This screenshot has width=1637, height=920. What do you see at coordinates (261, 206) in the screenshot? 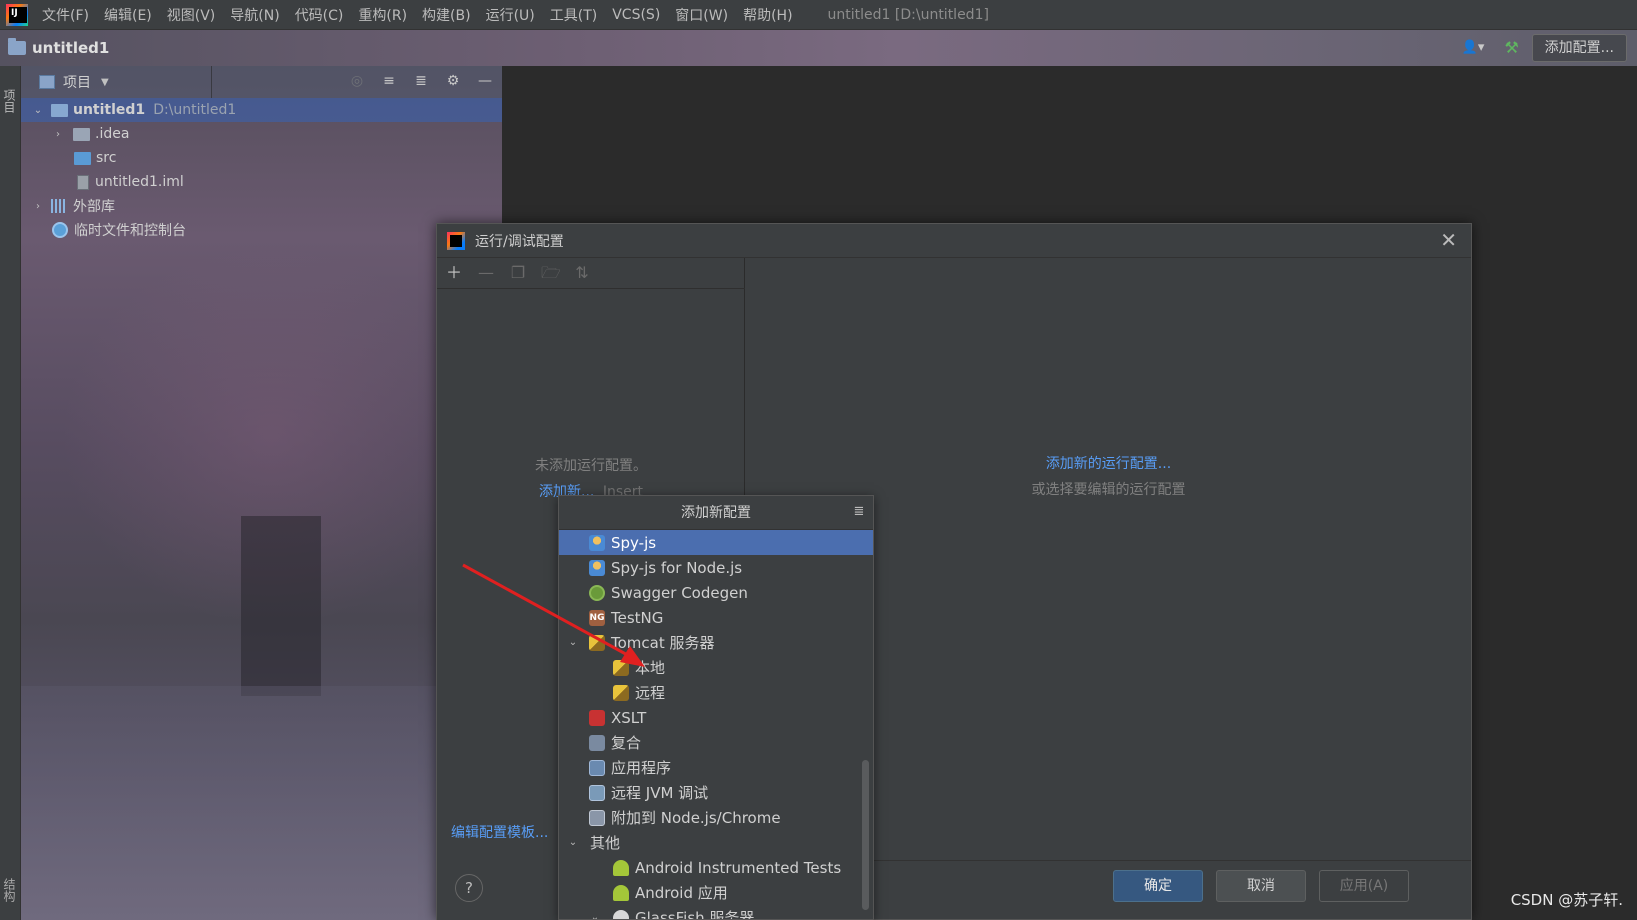
I see `tree-item-external-libraries: › 外部库` at bounding box center [261, 206].